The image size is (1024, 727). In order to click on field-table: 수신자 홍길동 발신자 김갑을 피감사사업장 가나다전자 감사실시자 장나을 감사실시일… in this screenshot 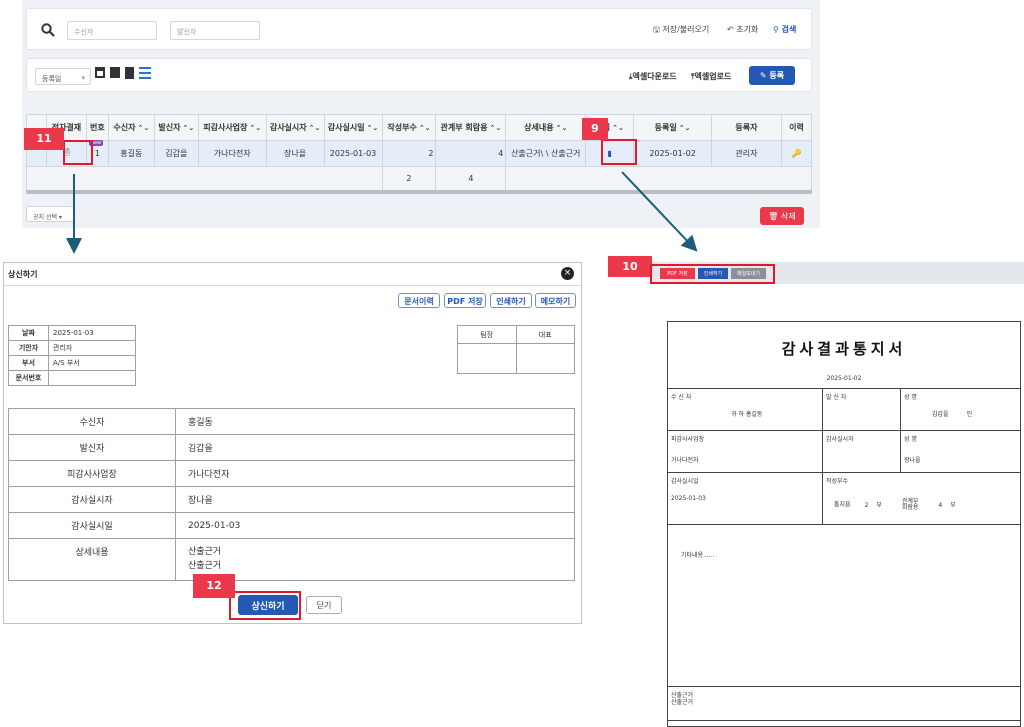, I will do `click(291, 494)`.